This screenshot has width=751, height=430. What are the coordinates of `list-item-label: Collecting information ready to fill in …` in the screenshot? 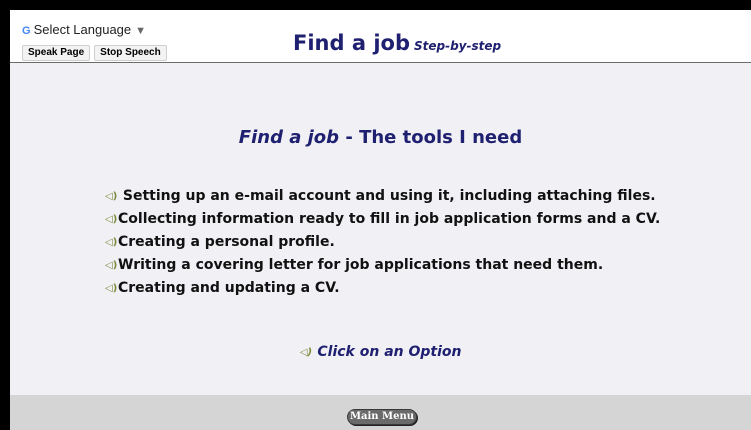 It's located at (389, 219).